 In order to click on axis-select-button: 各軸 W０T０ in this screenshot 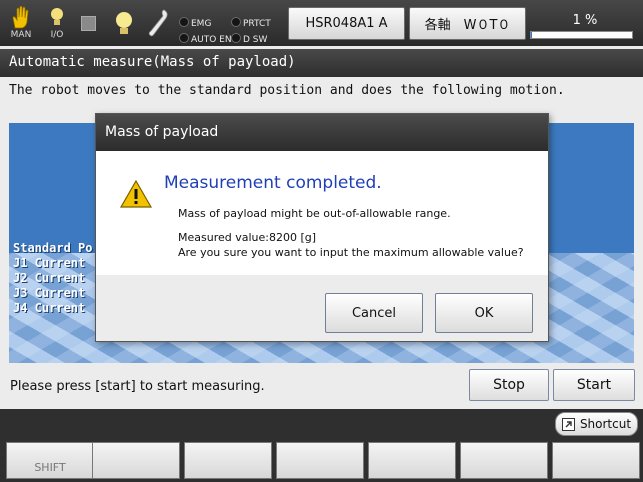, I will do `click(467, 23)`.